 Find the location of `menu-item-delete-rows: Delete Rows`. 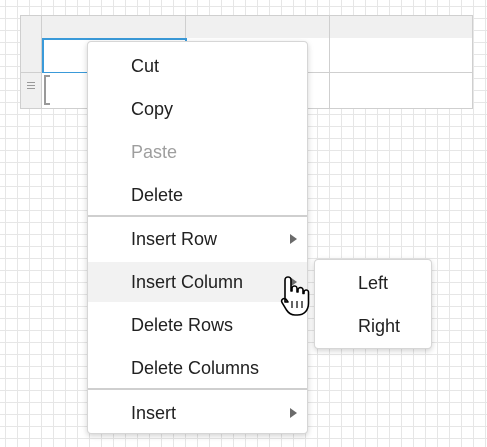

menu-item-delete-rows: Delete Rows is located at coordinates (197, 325).